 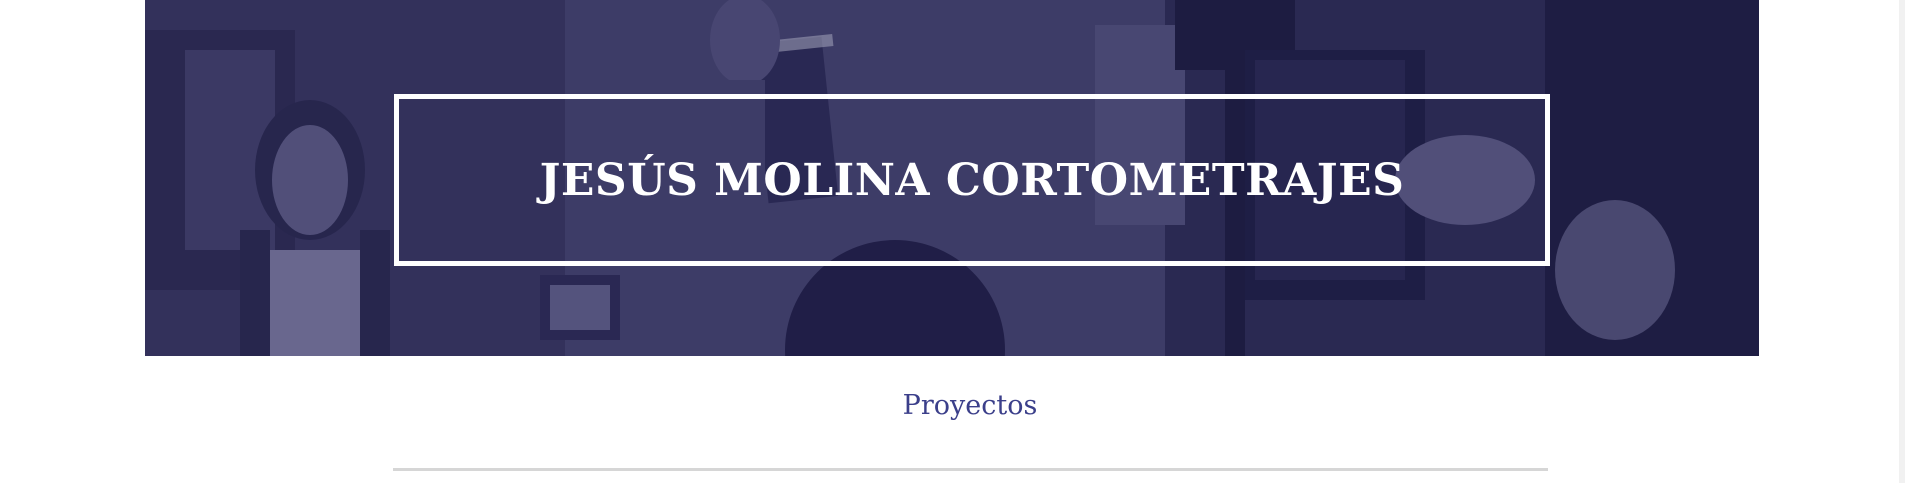 I want to click on projects-link: Proyectos, so click(x=952, y=405).